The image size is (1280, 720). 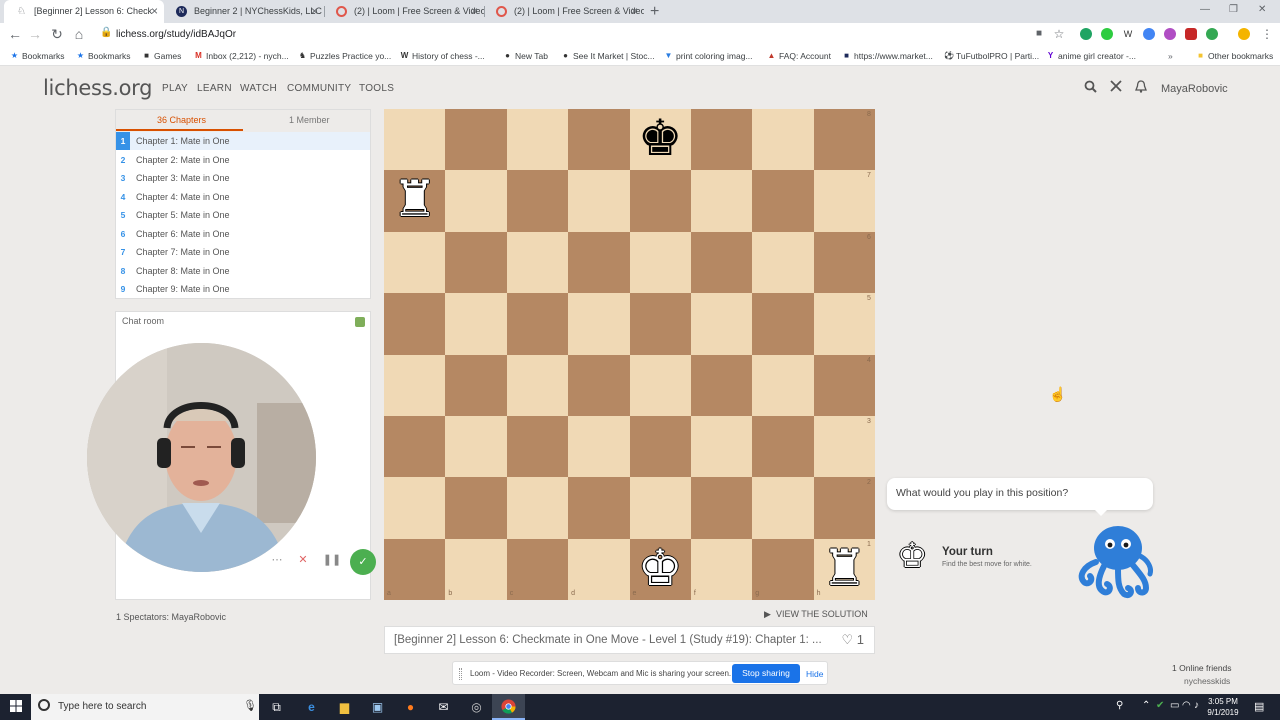 What do you see at coordinates (1141, 88) in the screenshot?
I see `notifications-bell-icon` at bounding box center [1141, 88].